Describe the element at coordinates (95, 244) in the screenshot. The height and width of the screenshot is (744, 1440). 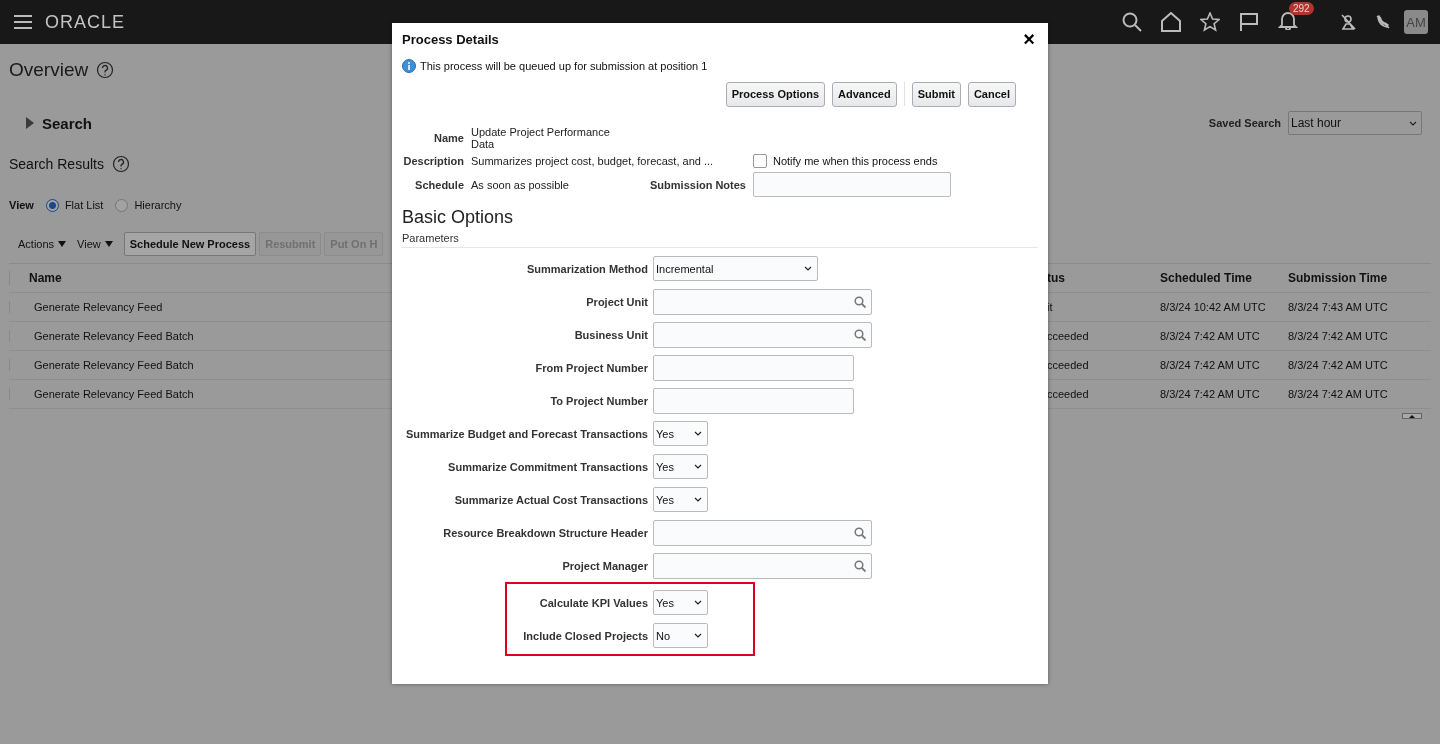
I see `menu-button: View` at that location.